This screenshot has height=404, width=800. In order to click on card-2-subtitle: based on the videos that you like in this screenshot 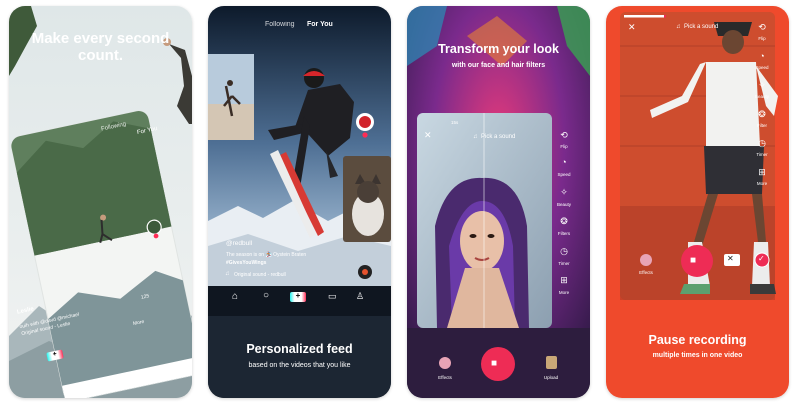, I will do `click(299, 365)`.